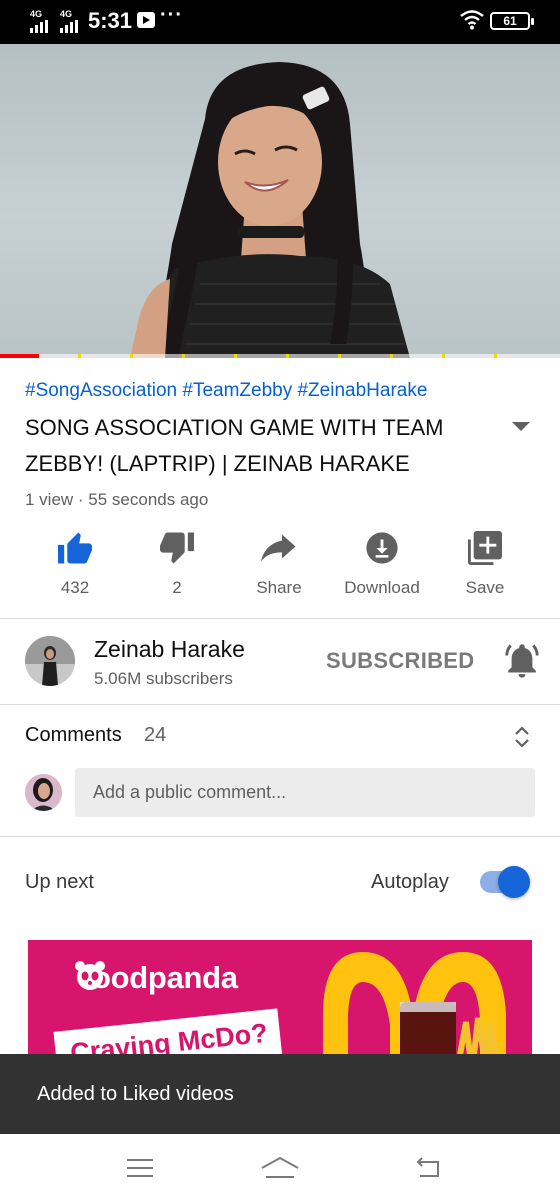 The width and height of the screenshot is (560, 1200). I want to click on status-bar: 4G 4G 5:31 ··· 61, so click(280, 22).